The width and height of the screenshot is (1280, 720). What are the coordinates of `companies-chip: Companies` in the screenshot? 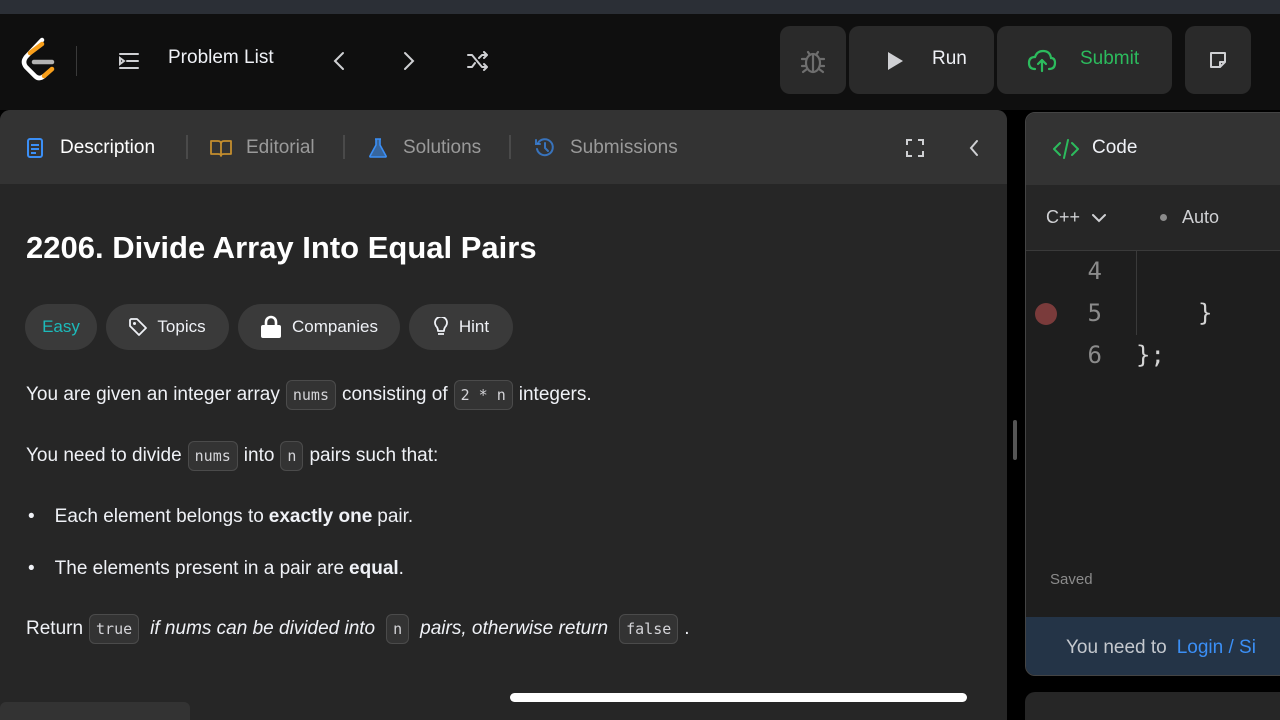 It's located at (319, 327).